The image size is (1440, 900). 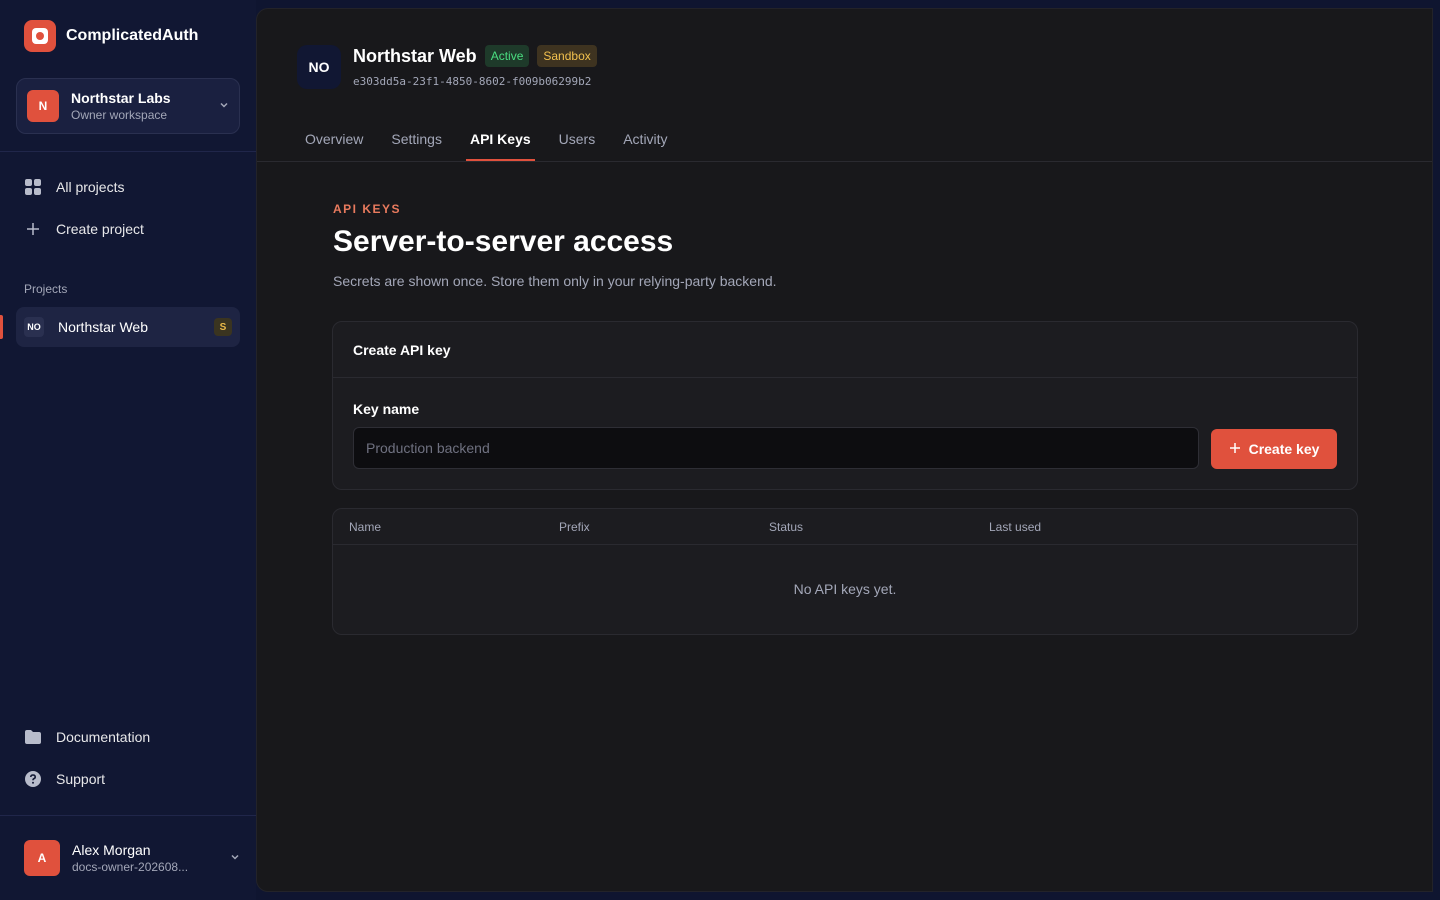 I want to click on empty-state-message: No API keys yet., so click(x=845, y=589).